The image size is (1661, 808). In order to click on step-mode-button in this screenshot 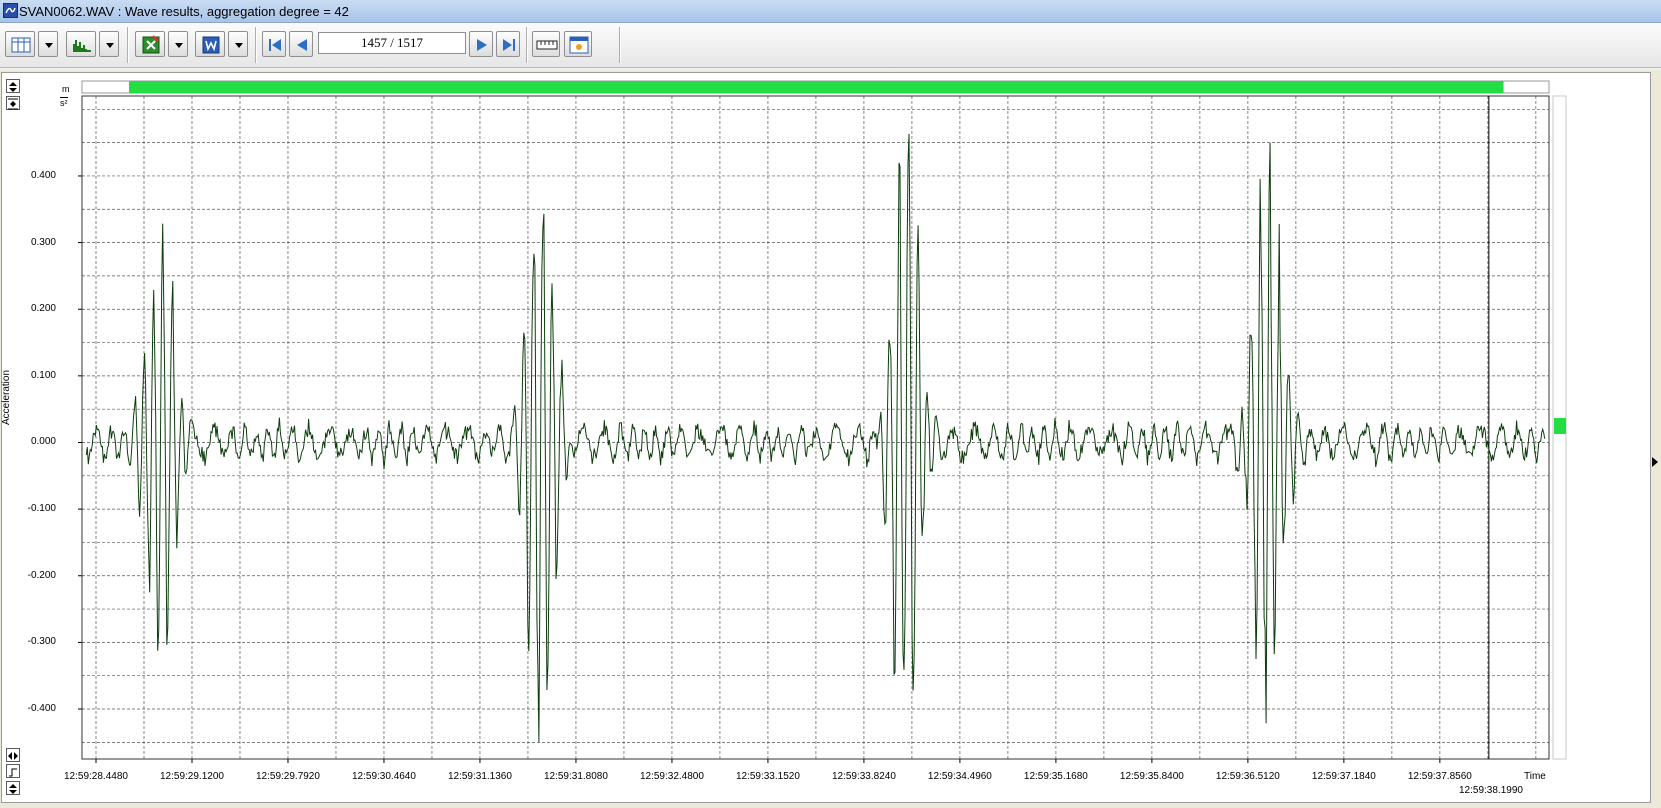, I will do `click(13, 771)`.